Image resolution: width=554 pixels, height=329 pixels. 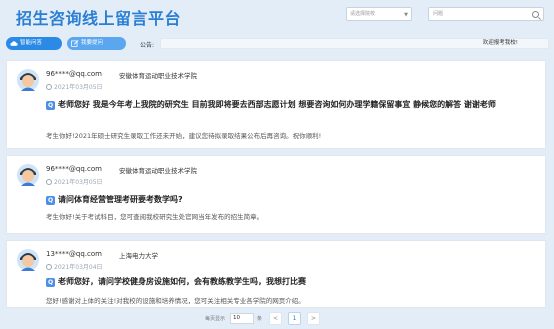 I want to click on notice-text: 欢迎报考我校!, so click(x=500, y=43).